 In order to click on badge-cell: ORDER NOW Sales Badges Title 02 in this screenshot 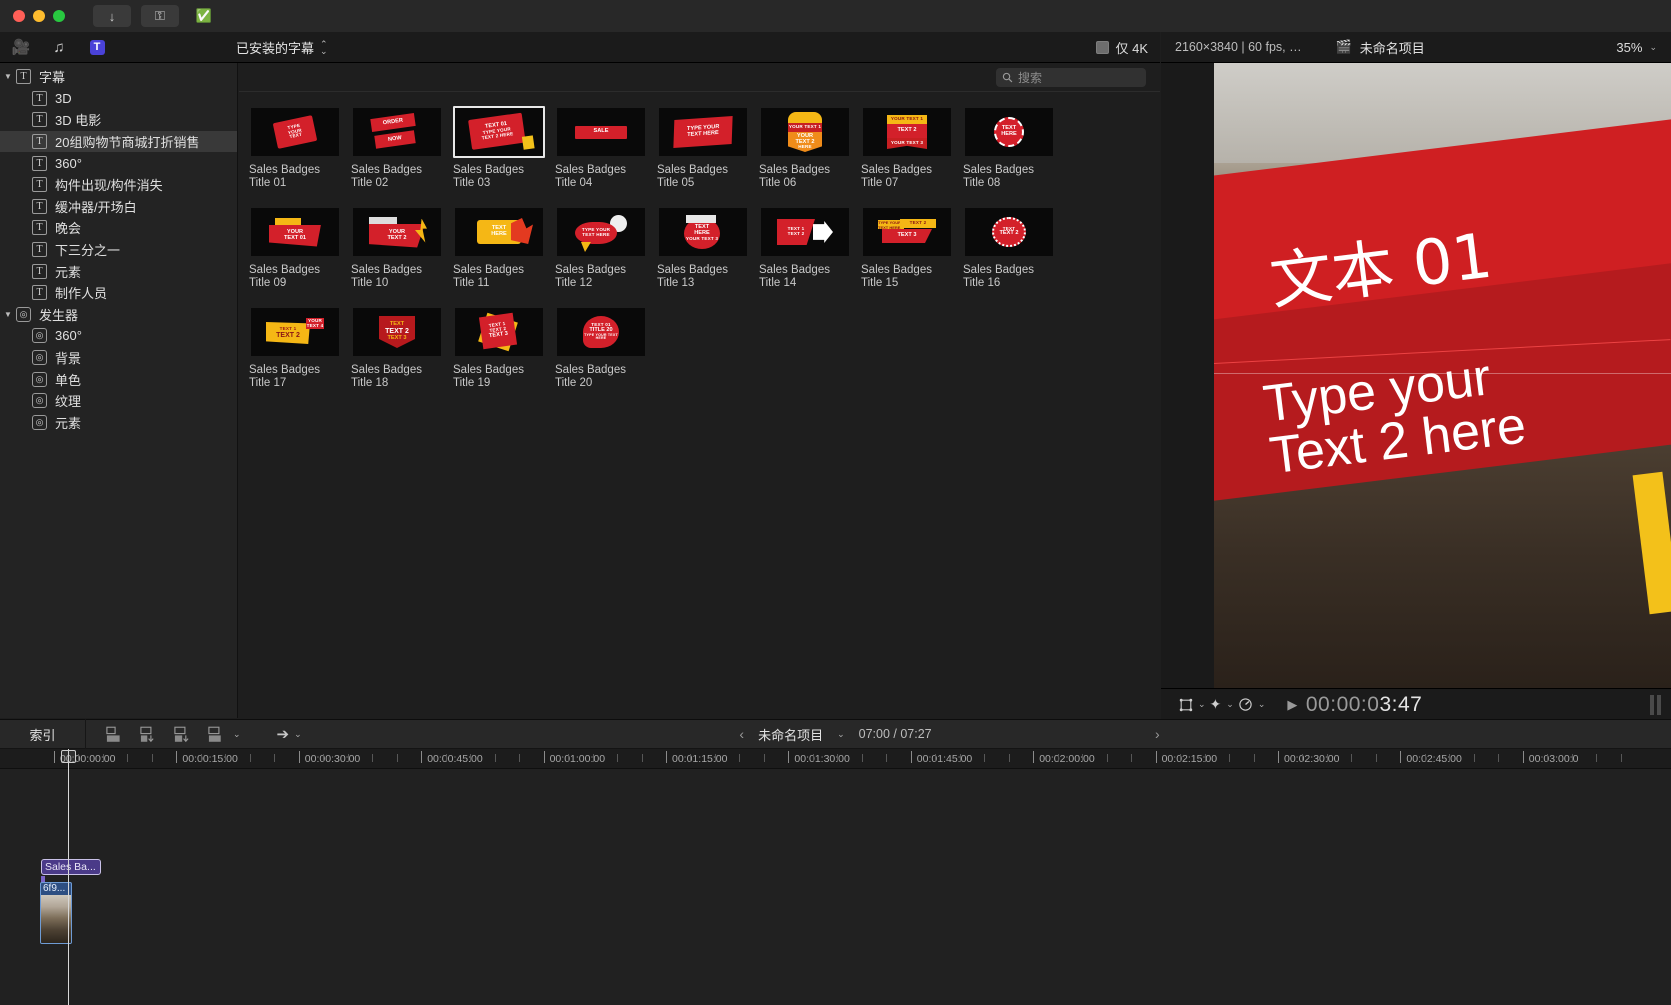, I will do `click(402, 147)`.